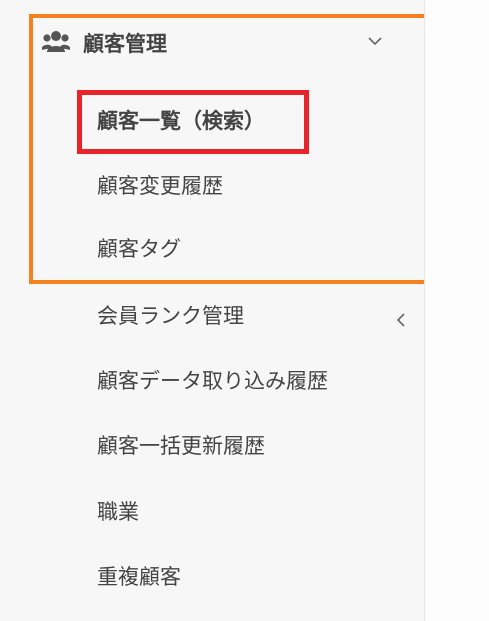  Describe the element at coordinates (56, 41) in the screenshot. I see `users-icon` at that location.